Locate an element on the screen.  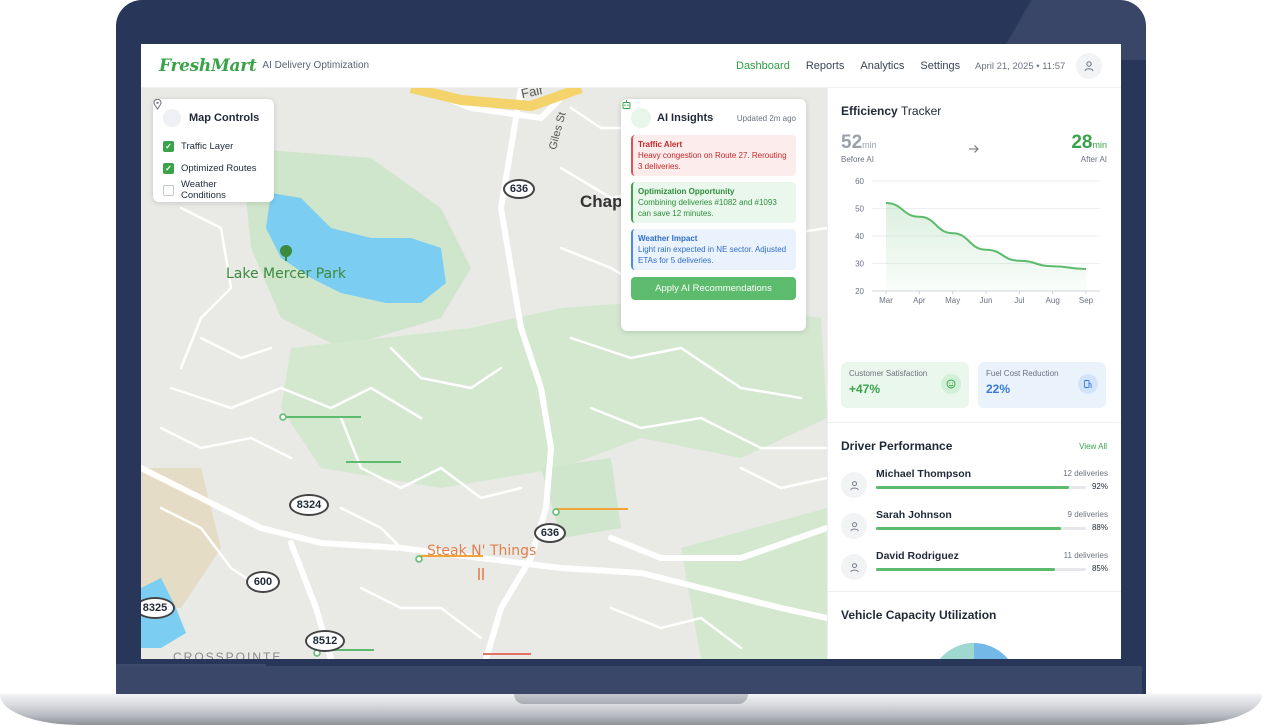
fuel-cost-card: Fuel Cost Reduction 22% is located at coordinates (1042, 385).